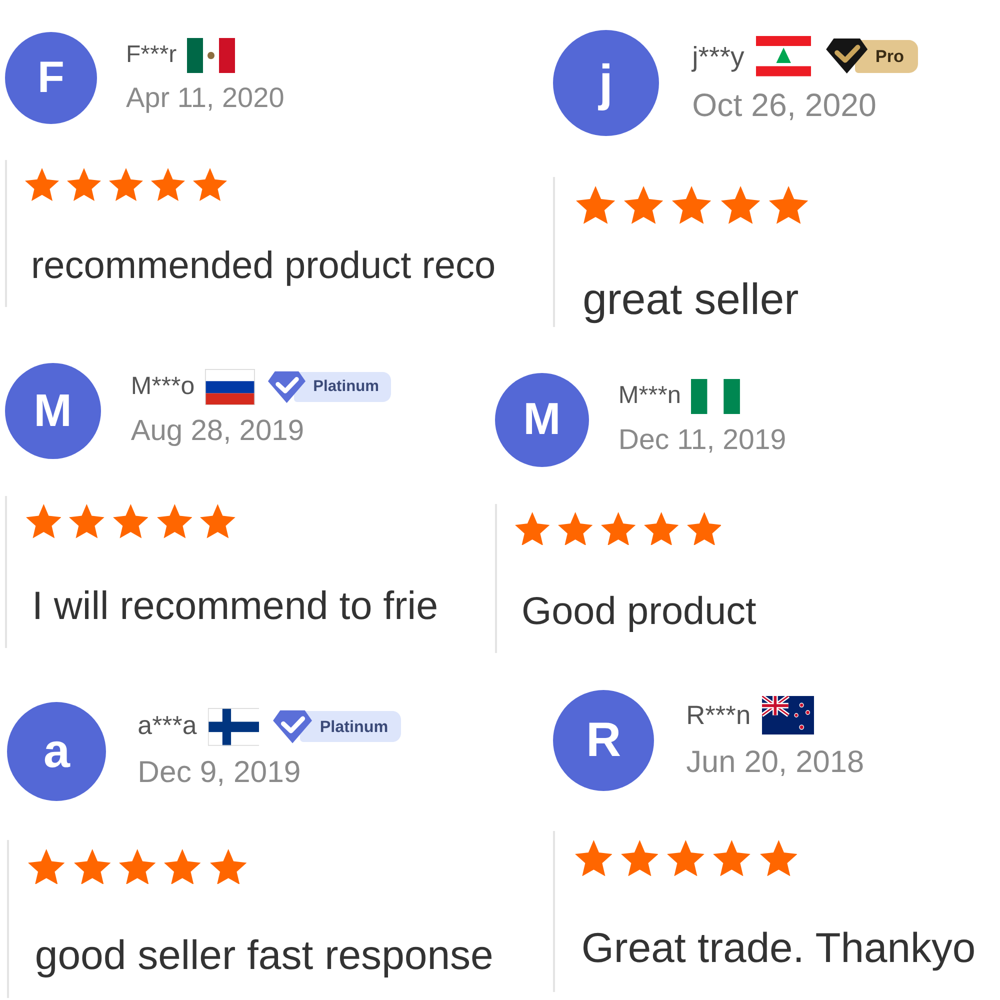  What do you see at coordinates (638, 612) in the screenshot?
I see `review-text: Good product` at bounding box center [638, 612].